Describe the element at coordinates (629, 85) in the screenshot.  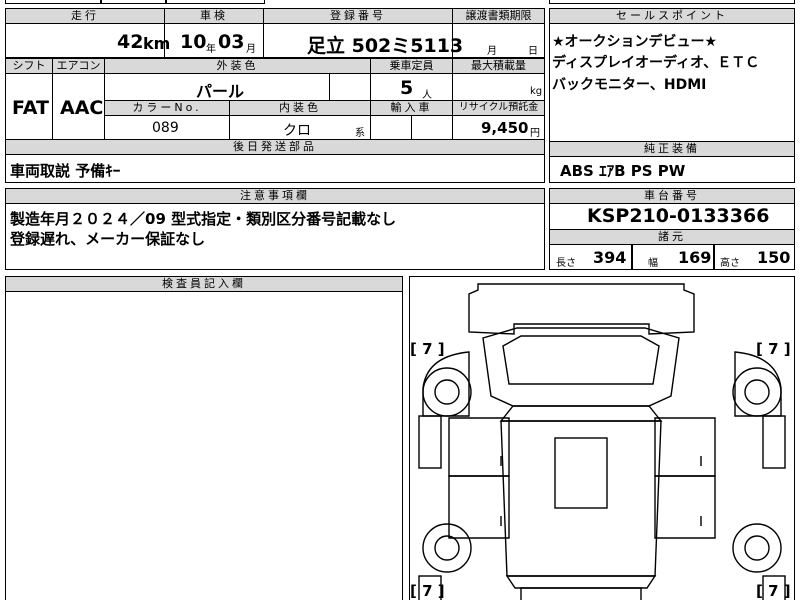
I see `sales-point-line-3: バックモニター、HDMI` at that location.